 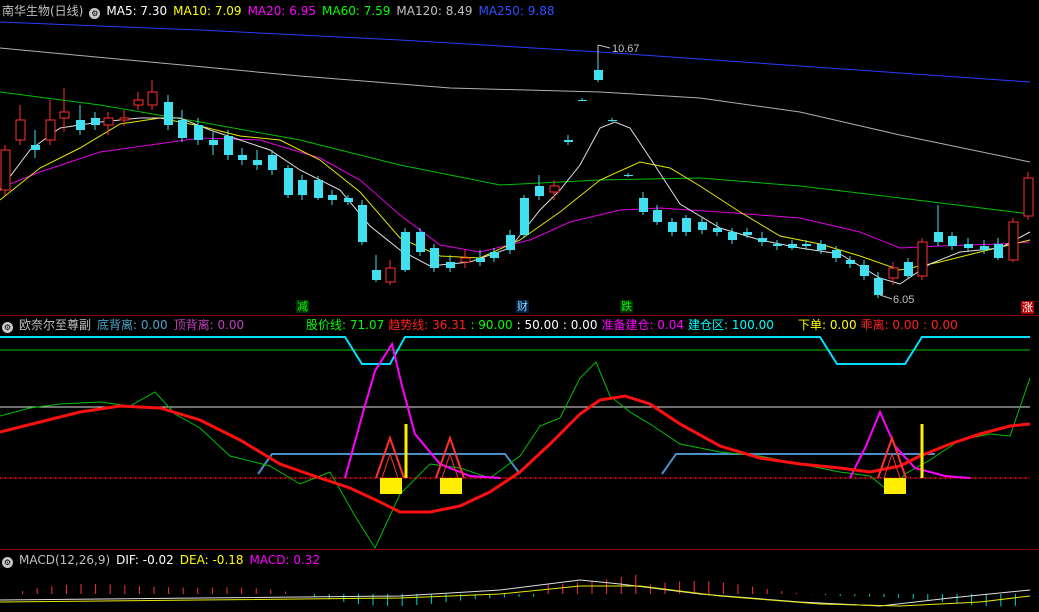 I want to click on high-marker-tick, so click(x=604, y=46).